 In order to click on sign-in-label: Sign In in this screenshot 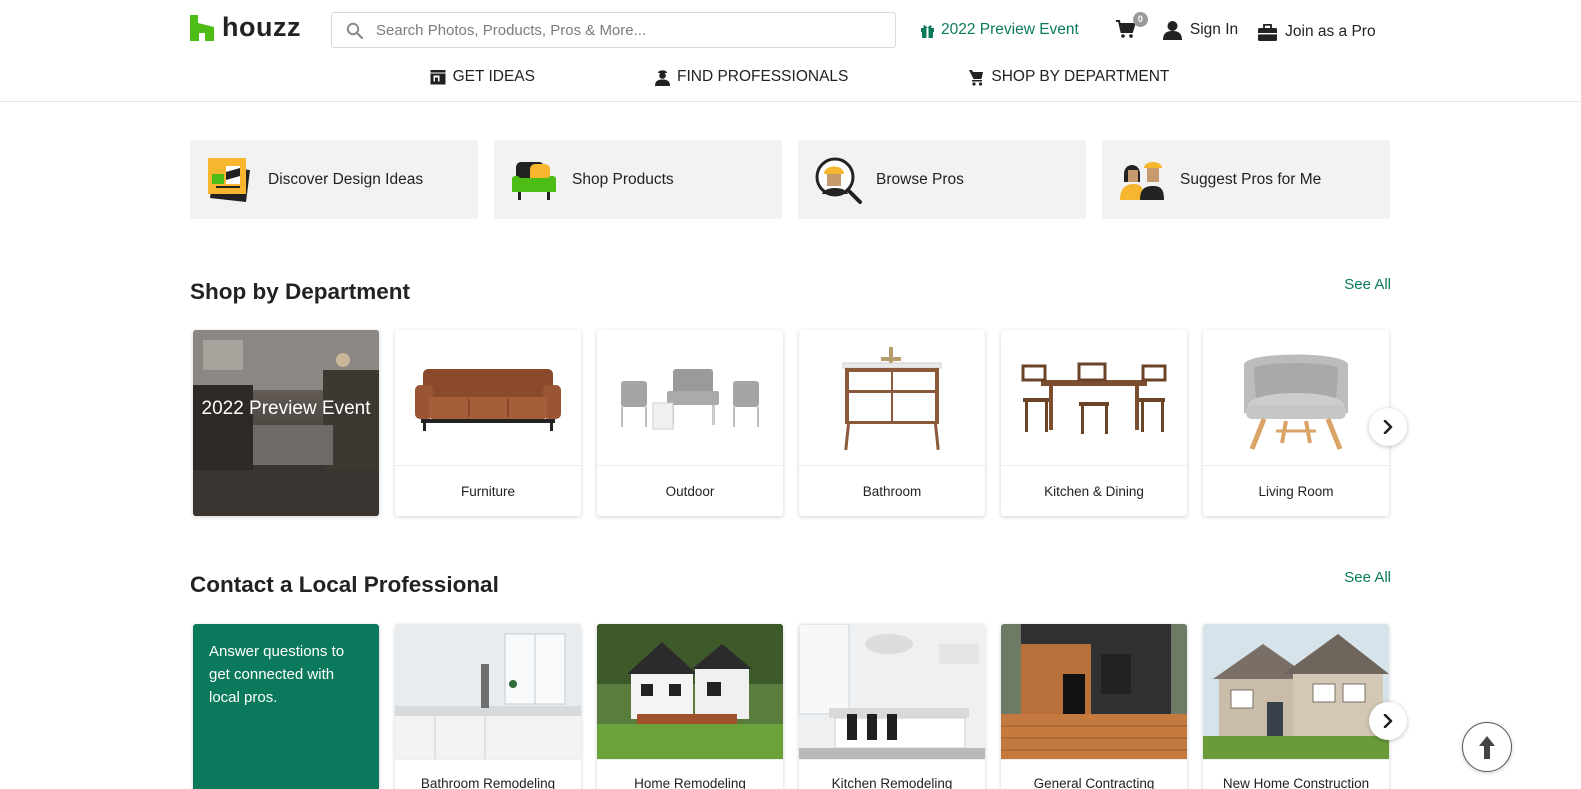, I will do `click(1214, 29)`.